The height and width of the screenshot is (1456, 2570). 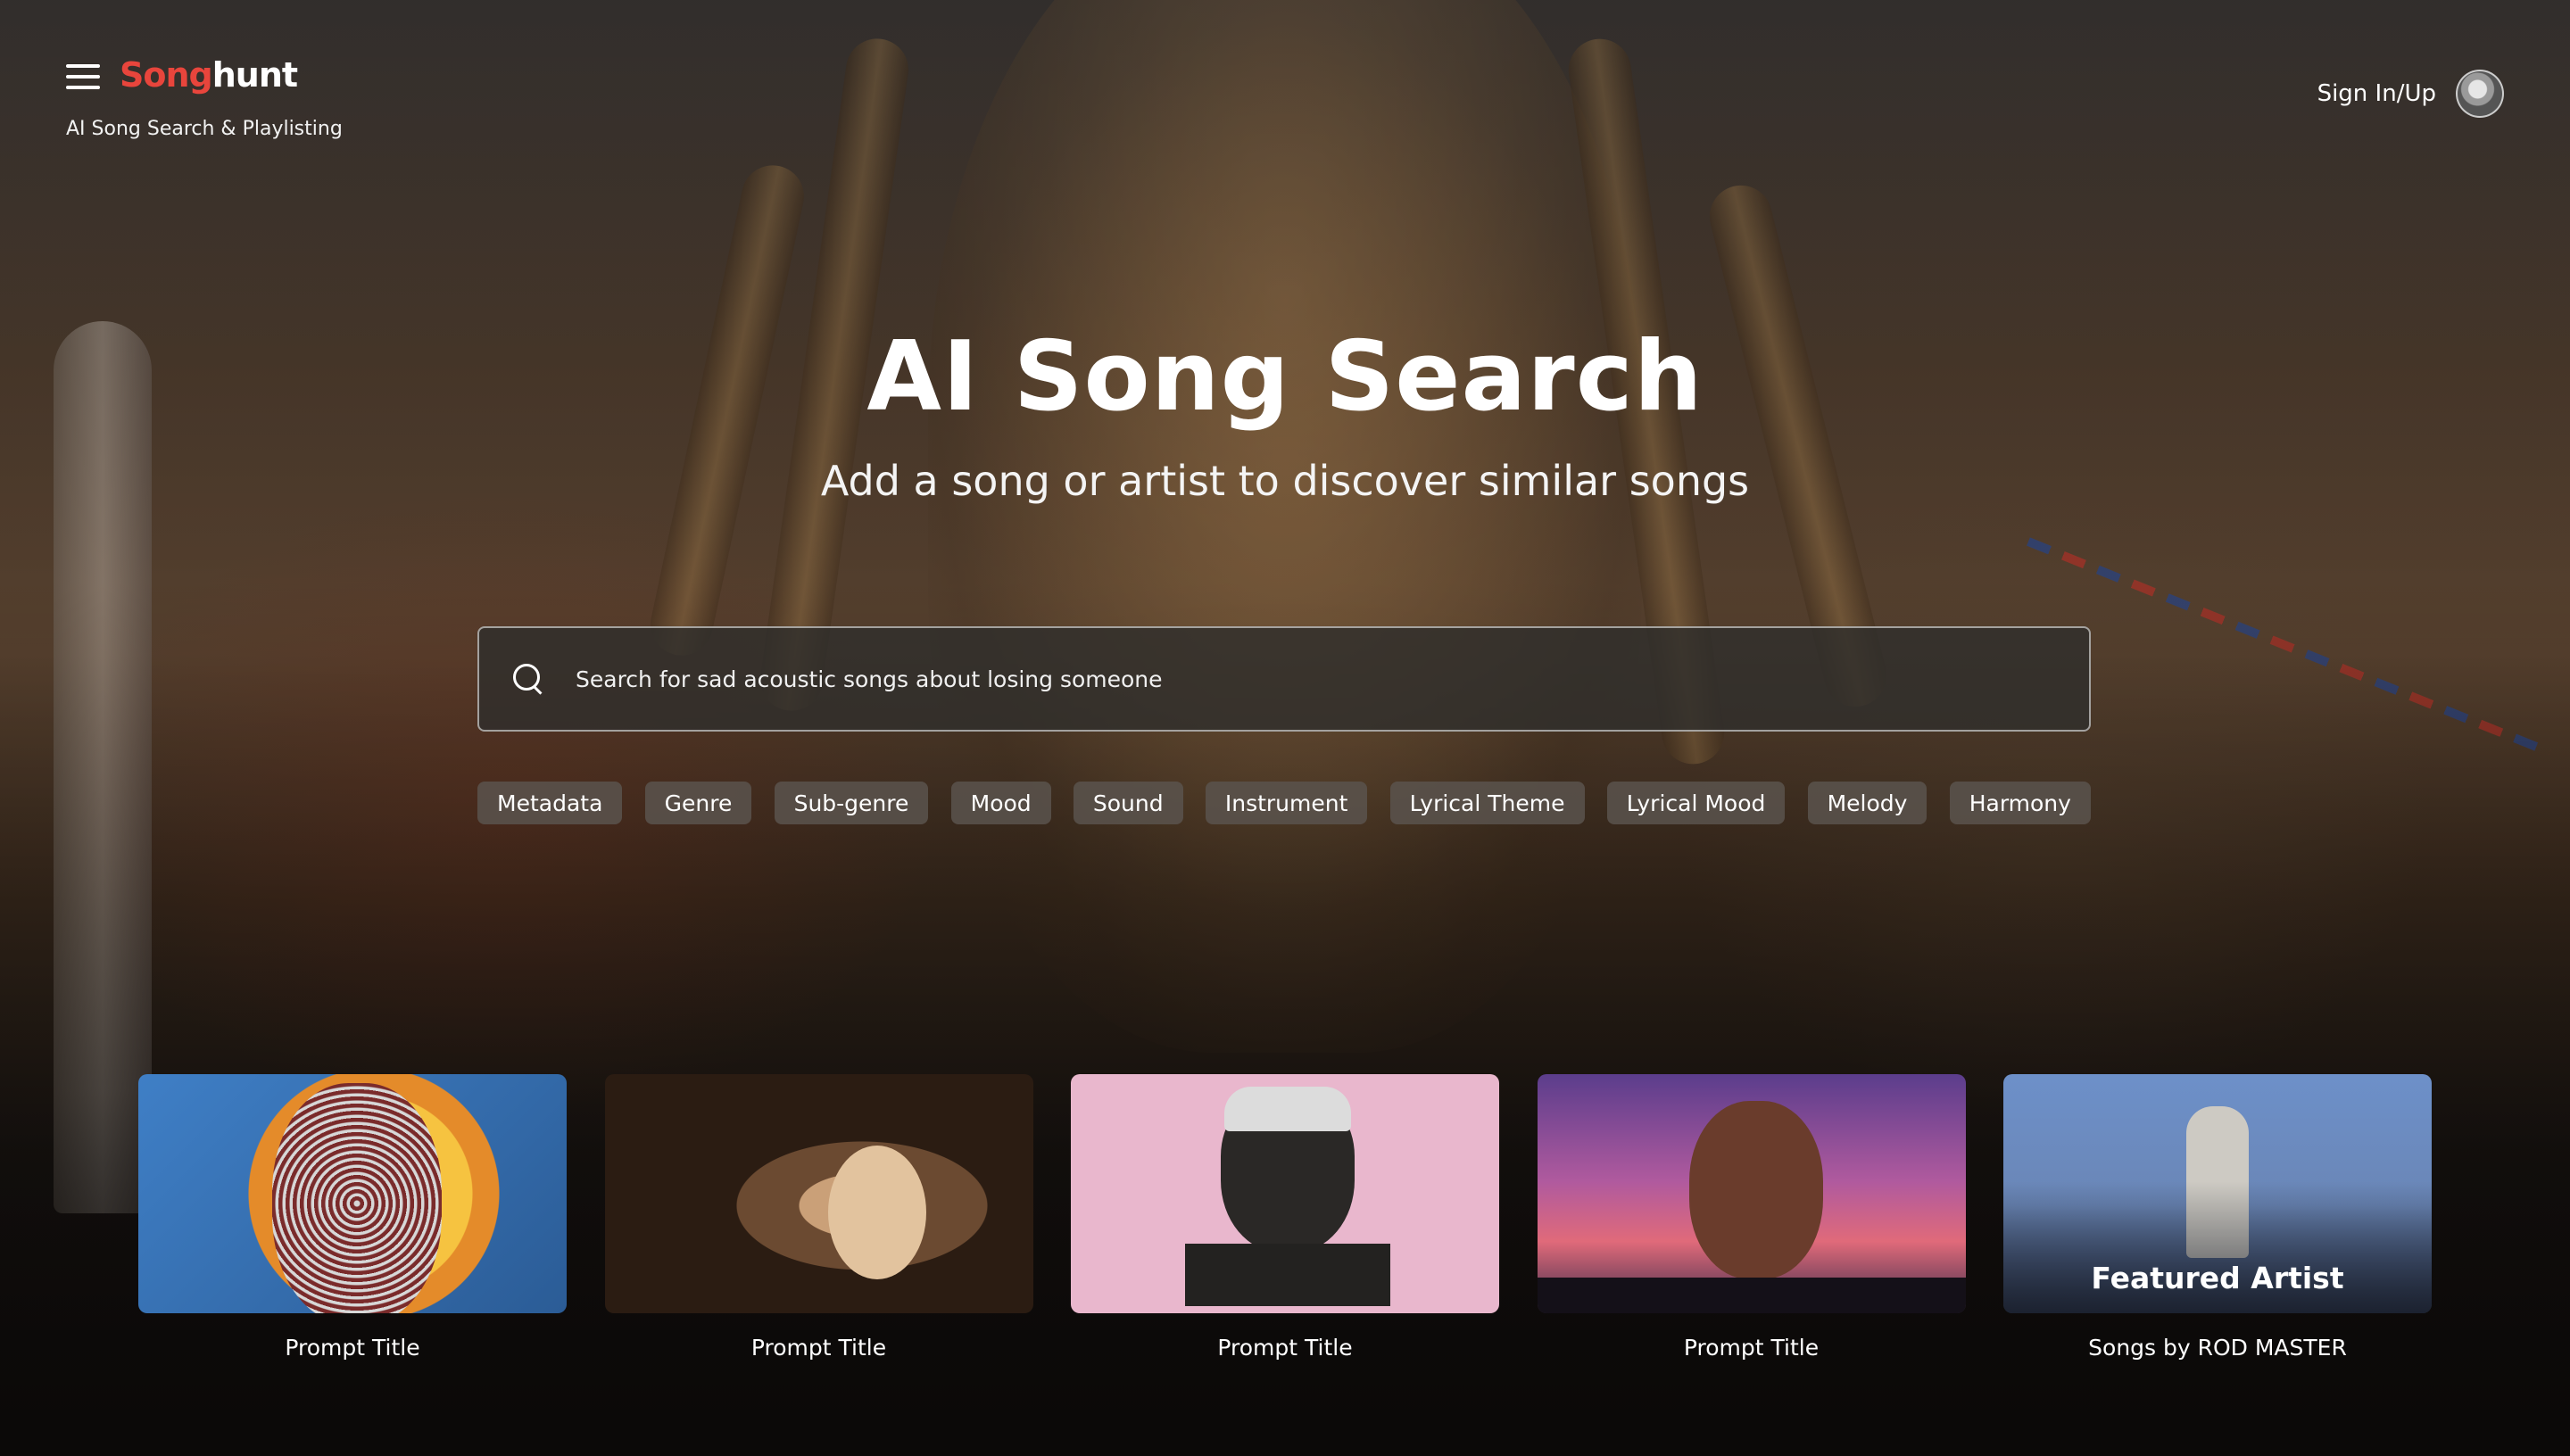 I want to click on filter-chip-genre: Genre, so click(x=698, y=803).